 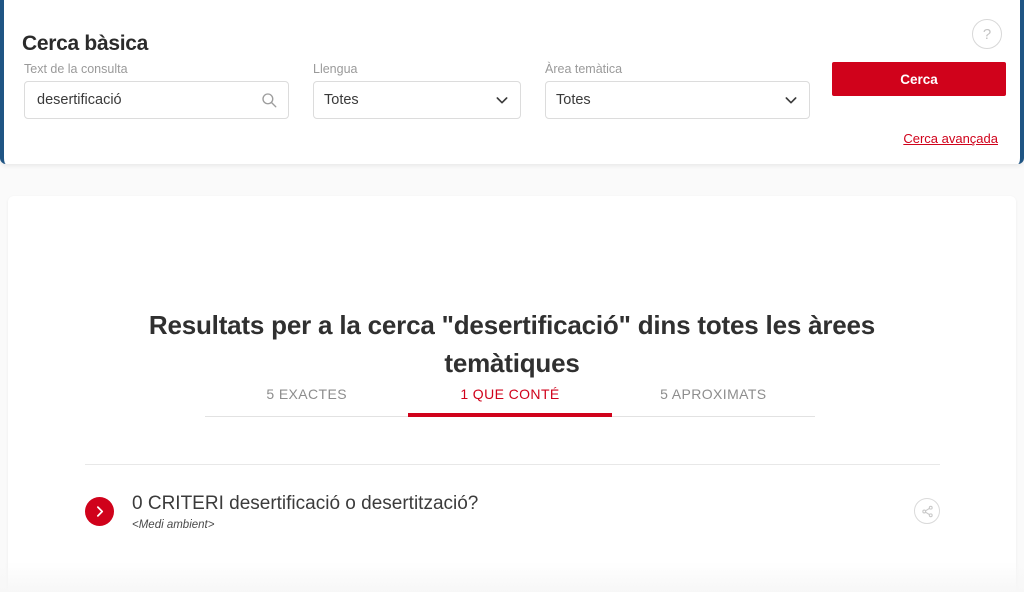 I want to click on page-title: Cerca bàsica, so click(x=85, y=44).